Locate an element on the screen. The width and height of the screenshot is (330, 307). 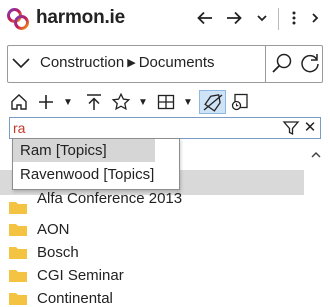
back-button is located at coordinates (205, 18).